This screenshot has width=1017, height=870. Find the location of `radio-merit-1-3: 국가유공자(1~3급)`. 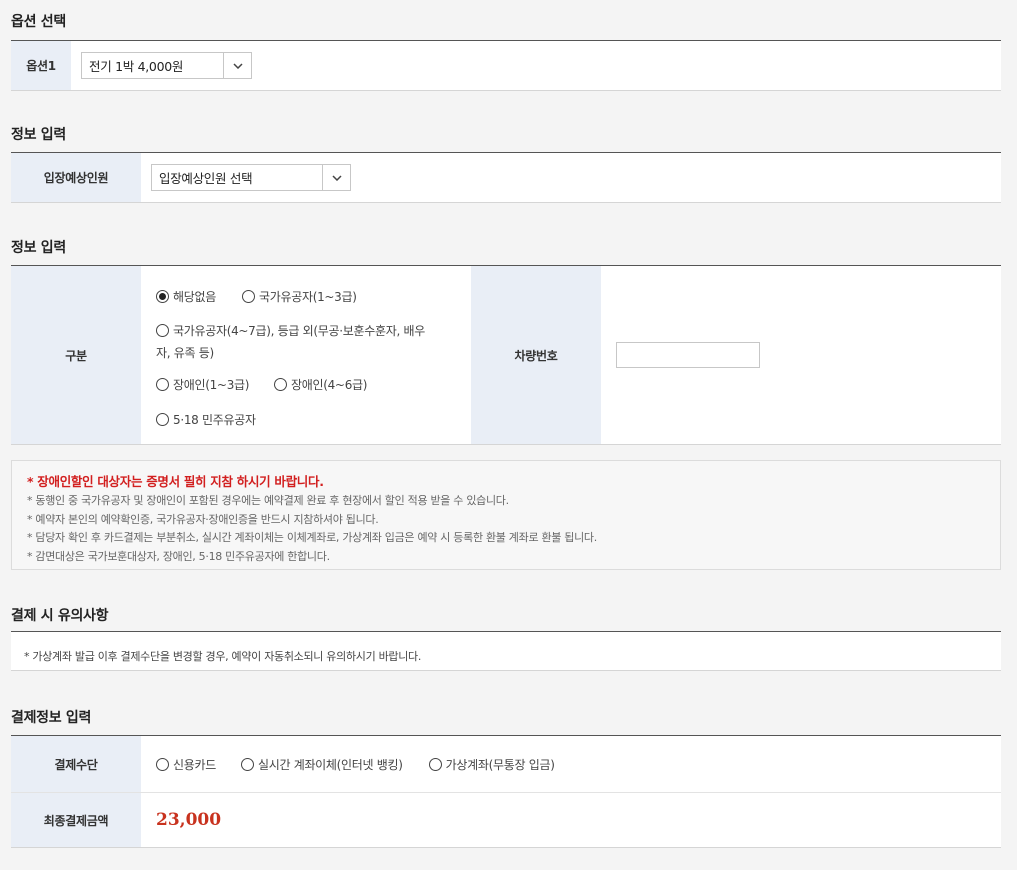

radio-merit-1-3: 국가유공자(1~3급) is located at coordinates (299, 296).